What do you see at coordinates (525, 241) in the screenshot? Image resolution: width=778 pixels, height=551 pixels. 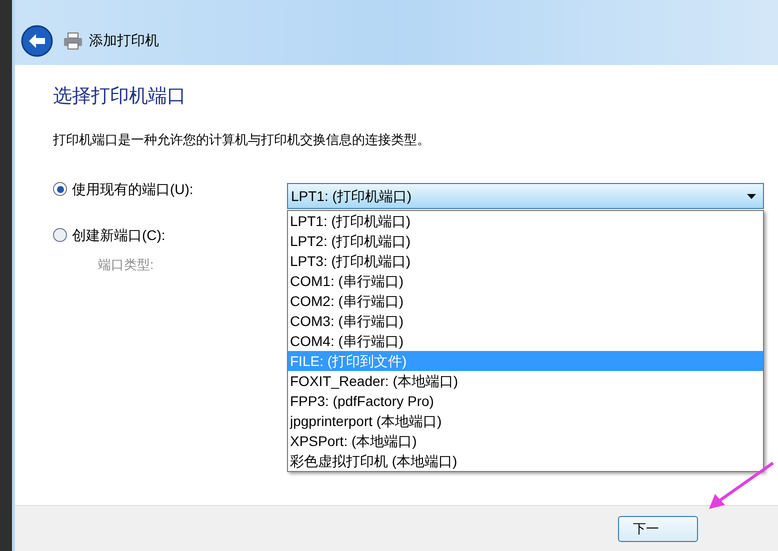 I see `dropdown-option: LPT2: (打印机端口)` at bounding box center [525, 241].